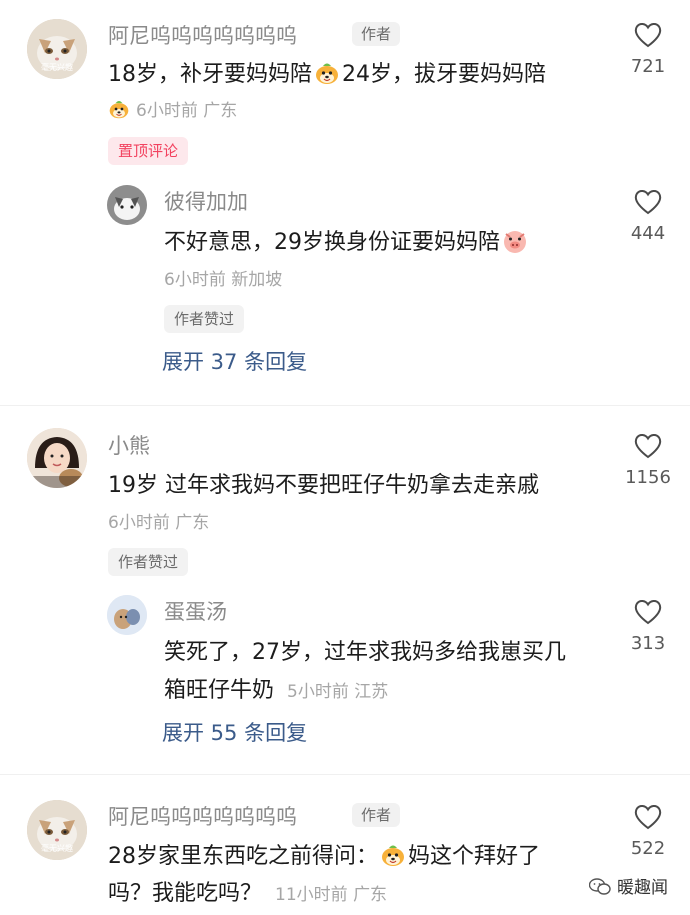 Image resolution: width=690 pixels, height=915 pixels. I want to click on pinned-comment-tag: 置顶评论, so click(148, 151).